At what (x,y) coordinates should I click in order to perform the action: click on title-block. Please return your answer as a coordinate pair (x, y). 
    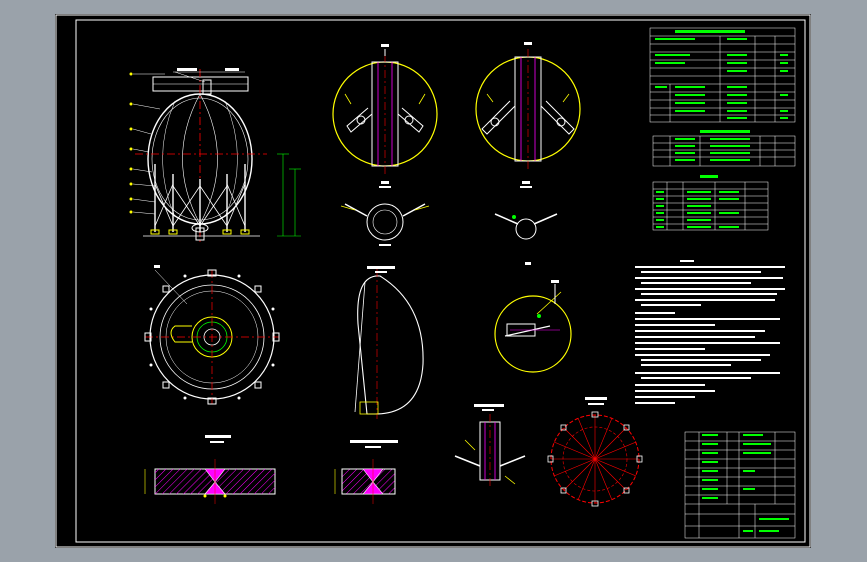
    Looking at the image, I should click on (740, 485).